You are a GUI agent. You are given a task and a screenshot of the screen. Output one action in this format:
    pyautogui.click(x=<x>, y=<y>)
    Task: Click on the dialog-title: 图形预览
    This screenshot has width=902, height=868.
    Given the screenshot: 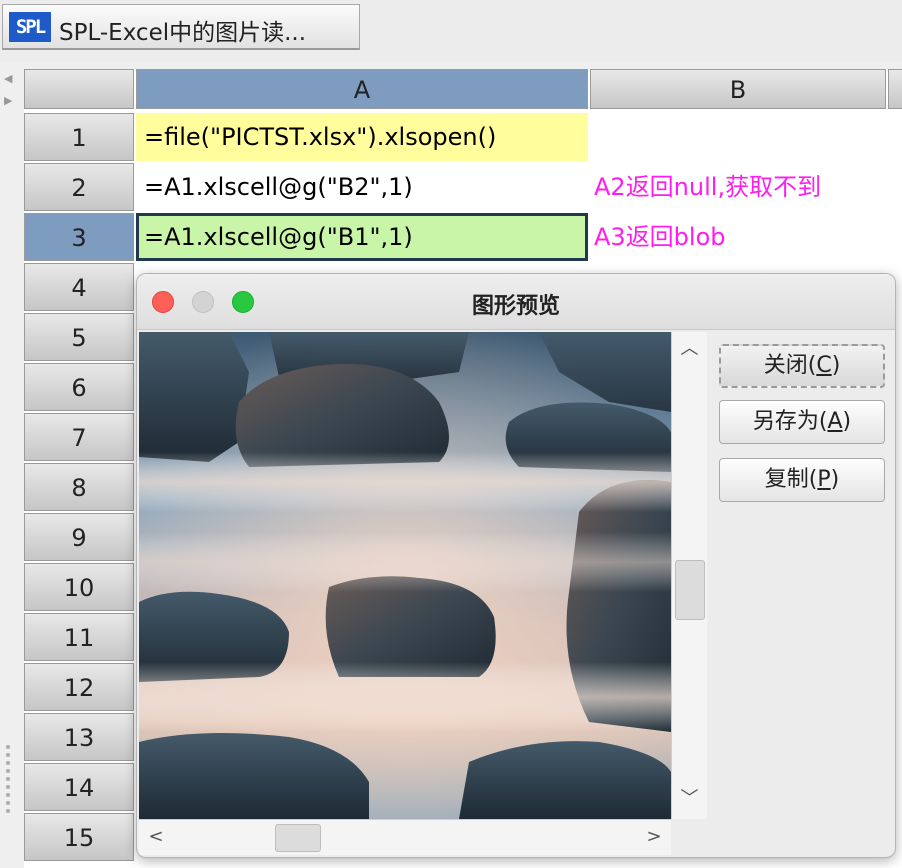 What is the action you would take?
    pyautogui.click(x=515, y=306)
    